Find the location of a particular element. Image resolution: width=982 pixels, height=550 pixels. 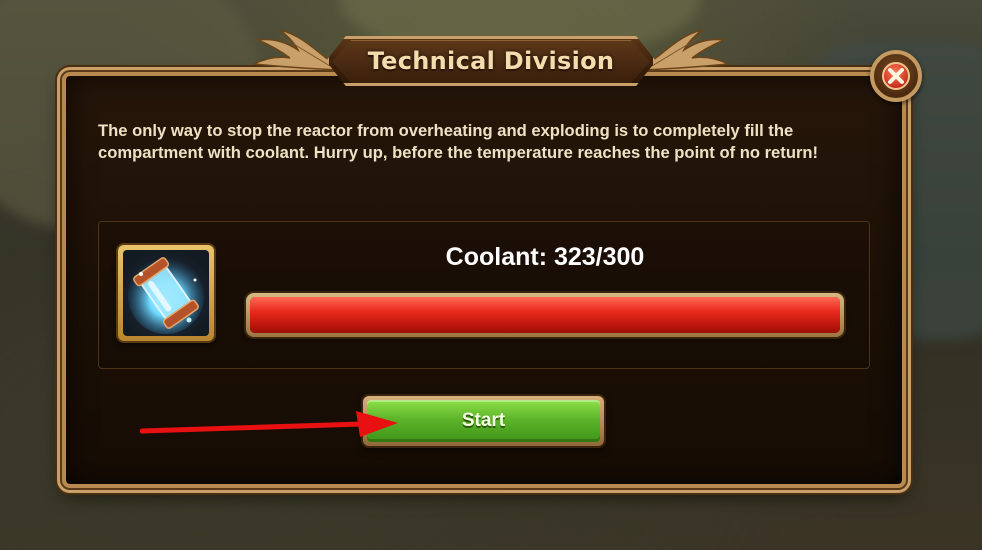

dialog-title: Technical Division is located at coordinates (491, 61).